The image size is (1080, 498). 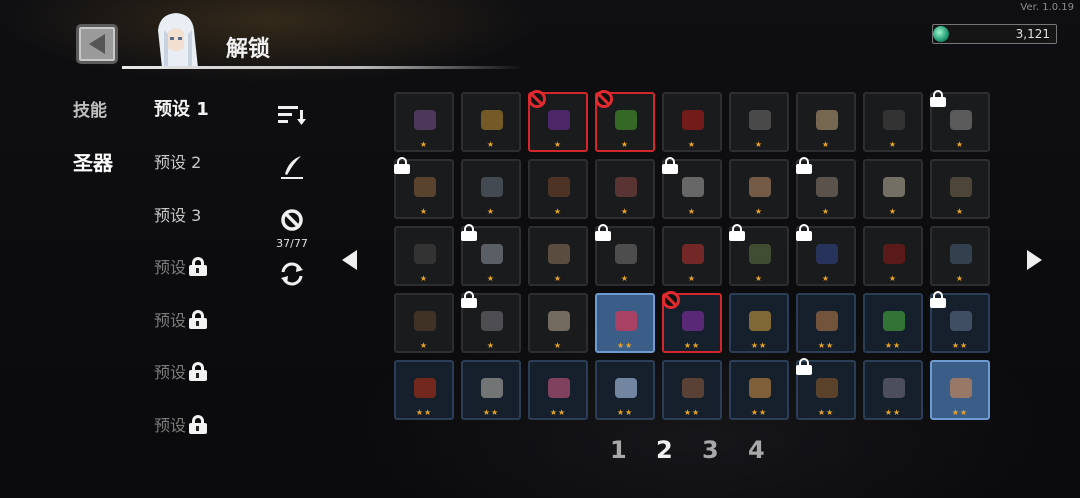 I want to click on ban-filter-button, so click(x=292, y=220).